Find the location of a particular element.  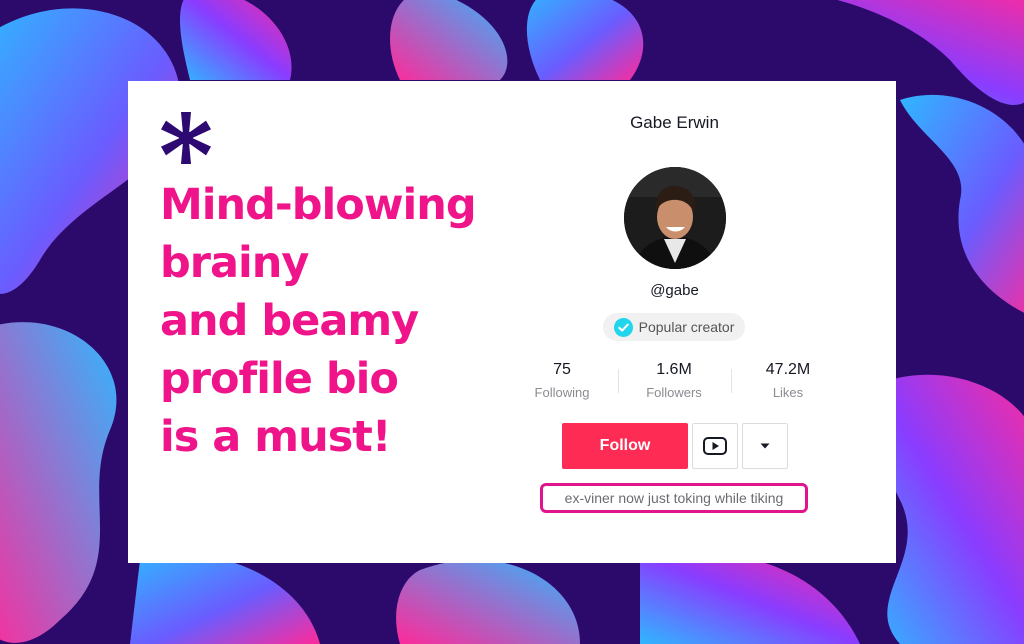

verified-check-icon is located at coordinates (623, 327).